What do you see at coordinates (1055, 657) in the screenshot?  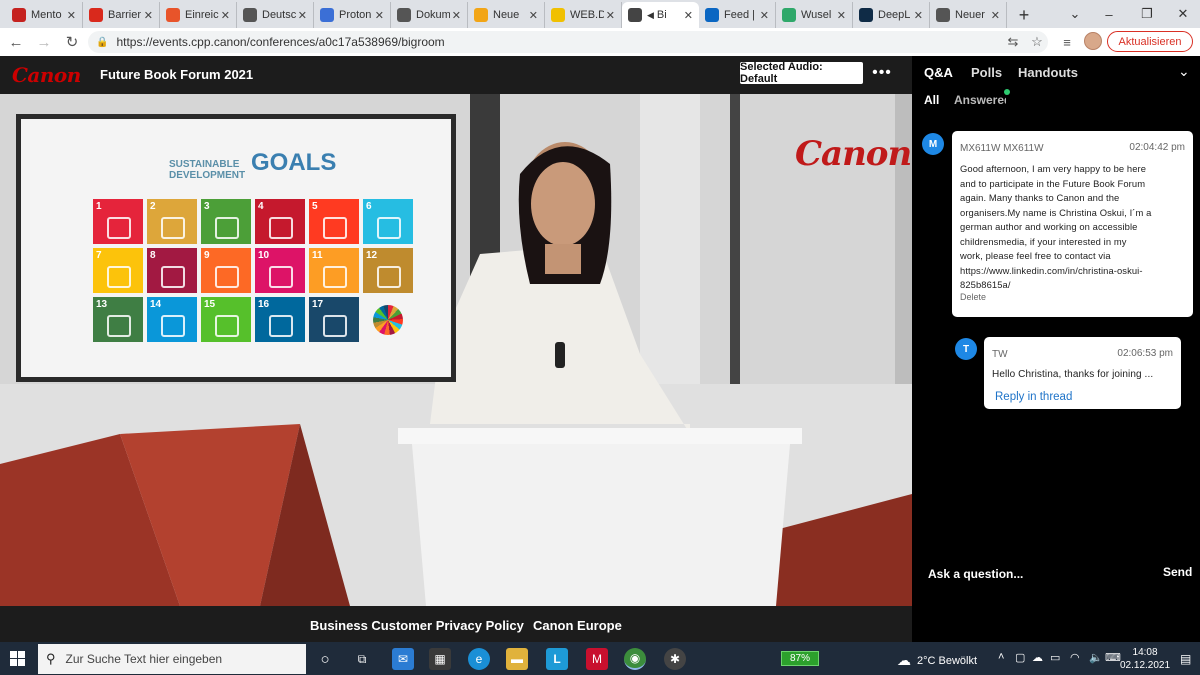 I see `power-icon: ▭` at bounding box center [1055, 657].